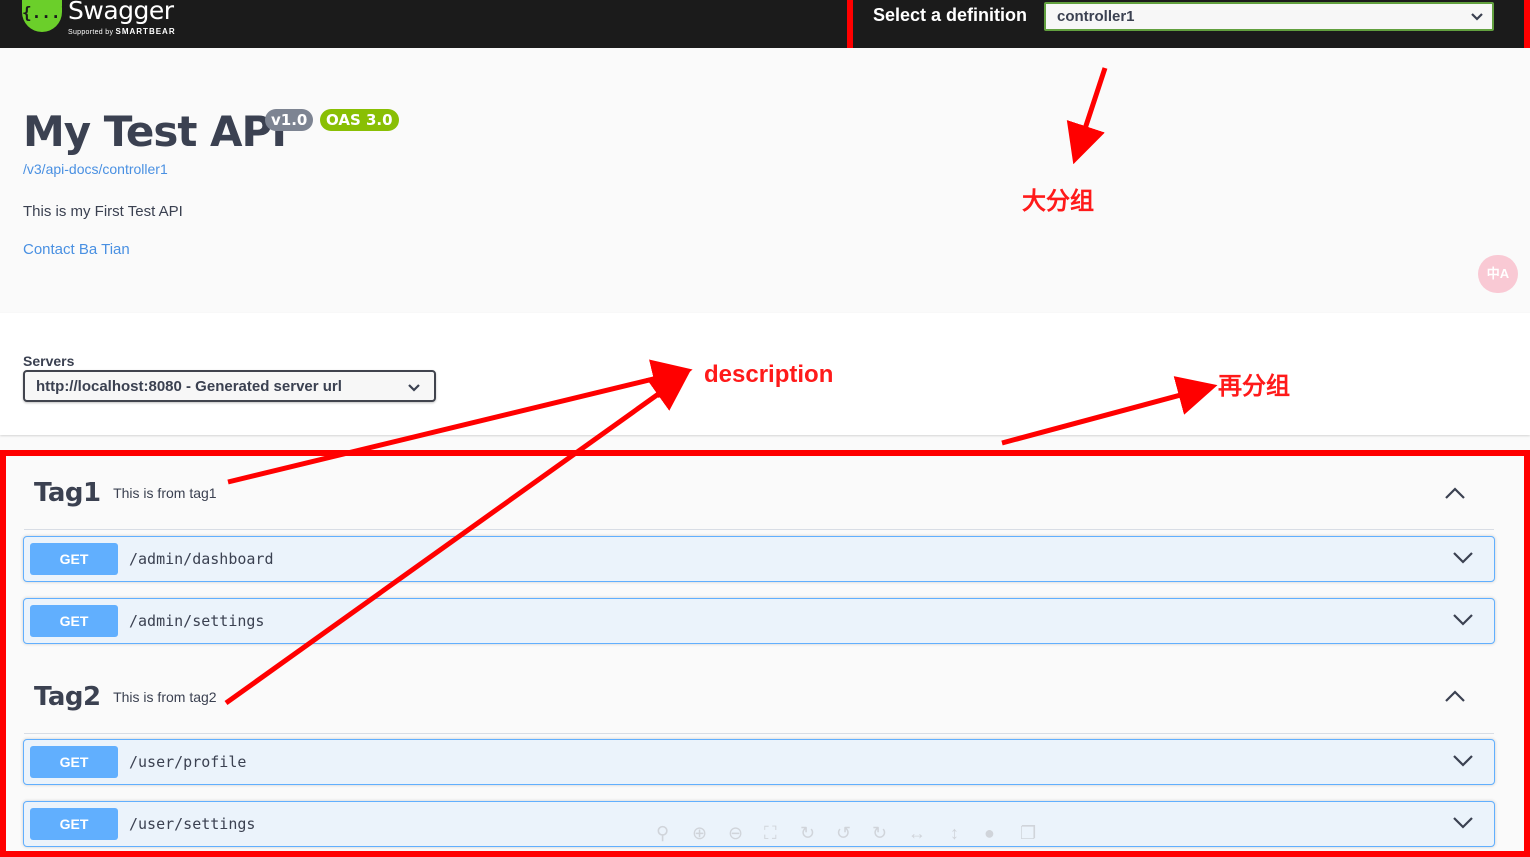 Image resolution: width=1530 pixels, height=857 pixels. What do you see at coordinates (103, 211) in the screenshot?
I see `api-description: This is my First Test API` at bounding box center [103, 211].